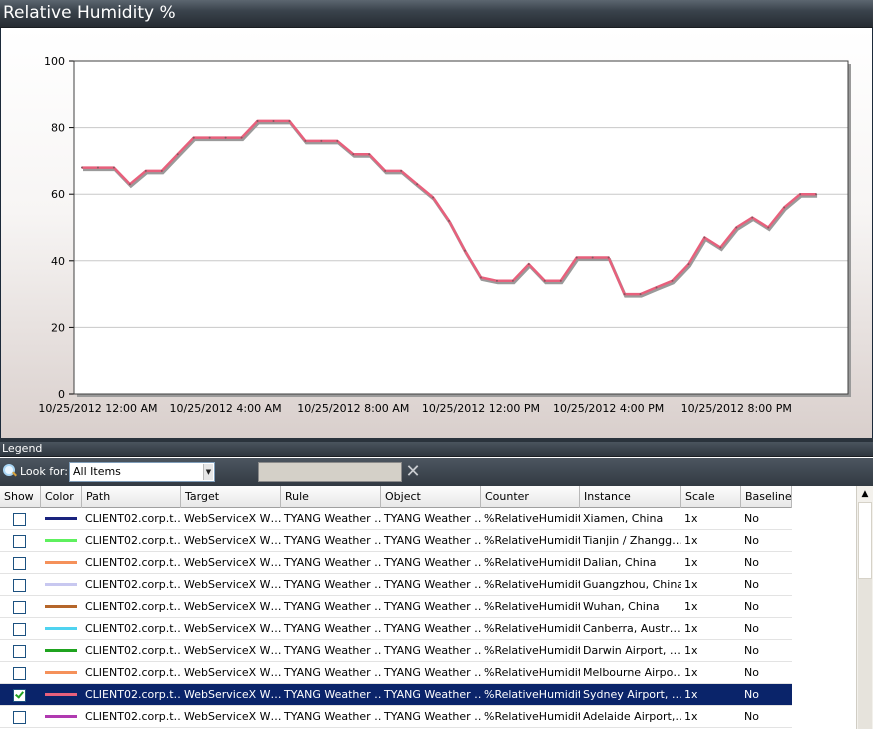 This screenshot has height=729, width=873. What do you see at coordinates (608, 408) in the screenshot?
I see `x-tick-label: 10/25/2012 4:00 PM` at bounding box center [608, 408].